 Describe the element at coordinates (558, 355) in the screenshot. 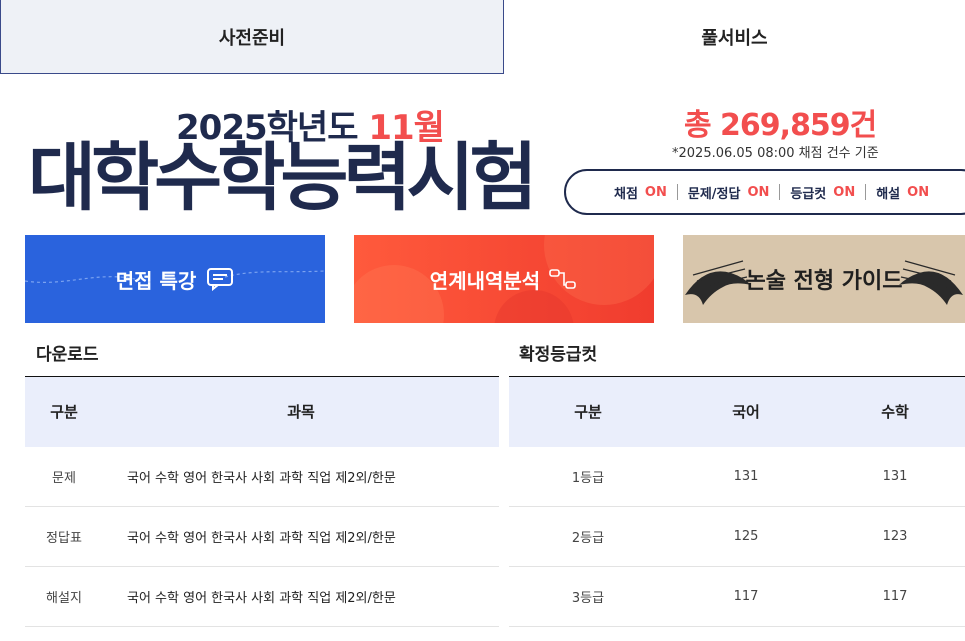

I see `grade-cut-title: 확정등급컷` at that location.